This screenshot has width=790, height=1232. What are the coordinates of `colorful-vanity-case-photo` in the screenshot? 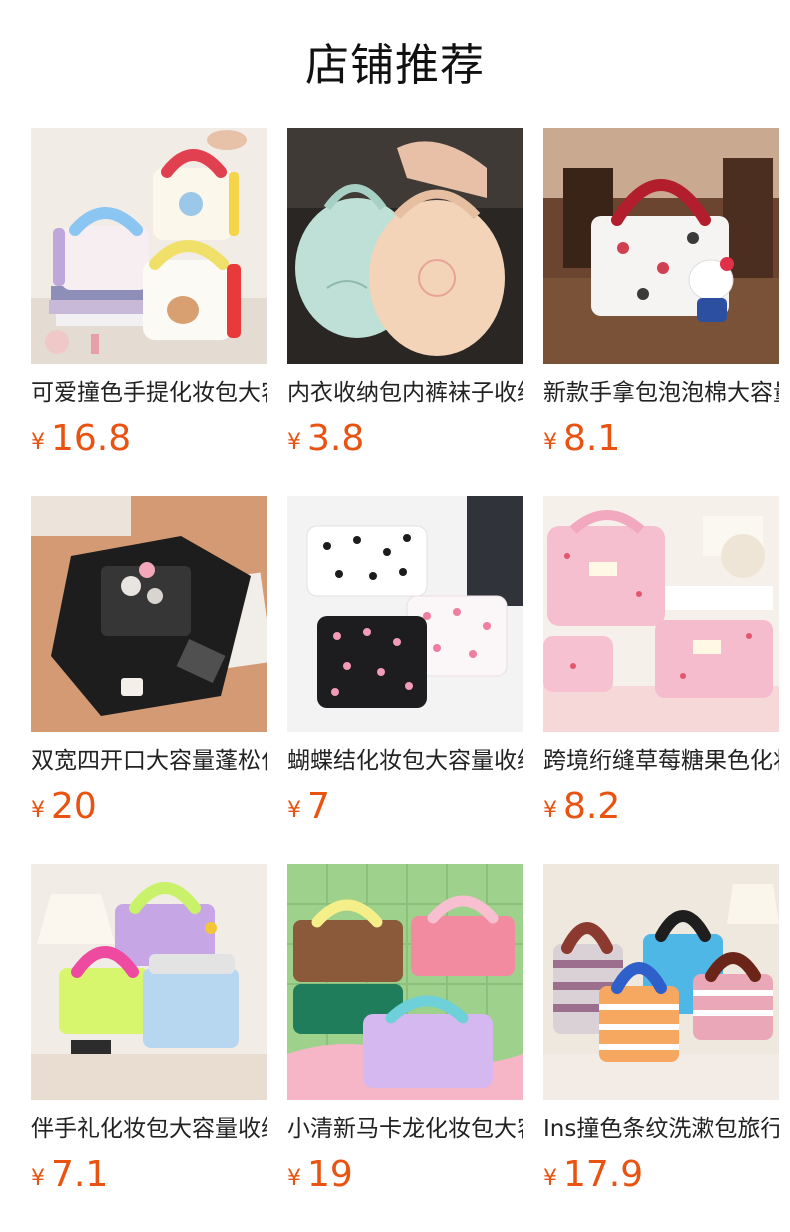 It's located at (149, 982).